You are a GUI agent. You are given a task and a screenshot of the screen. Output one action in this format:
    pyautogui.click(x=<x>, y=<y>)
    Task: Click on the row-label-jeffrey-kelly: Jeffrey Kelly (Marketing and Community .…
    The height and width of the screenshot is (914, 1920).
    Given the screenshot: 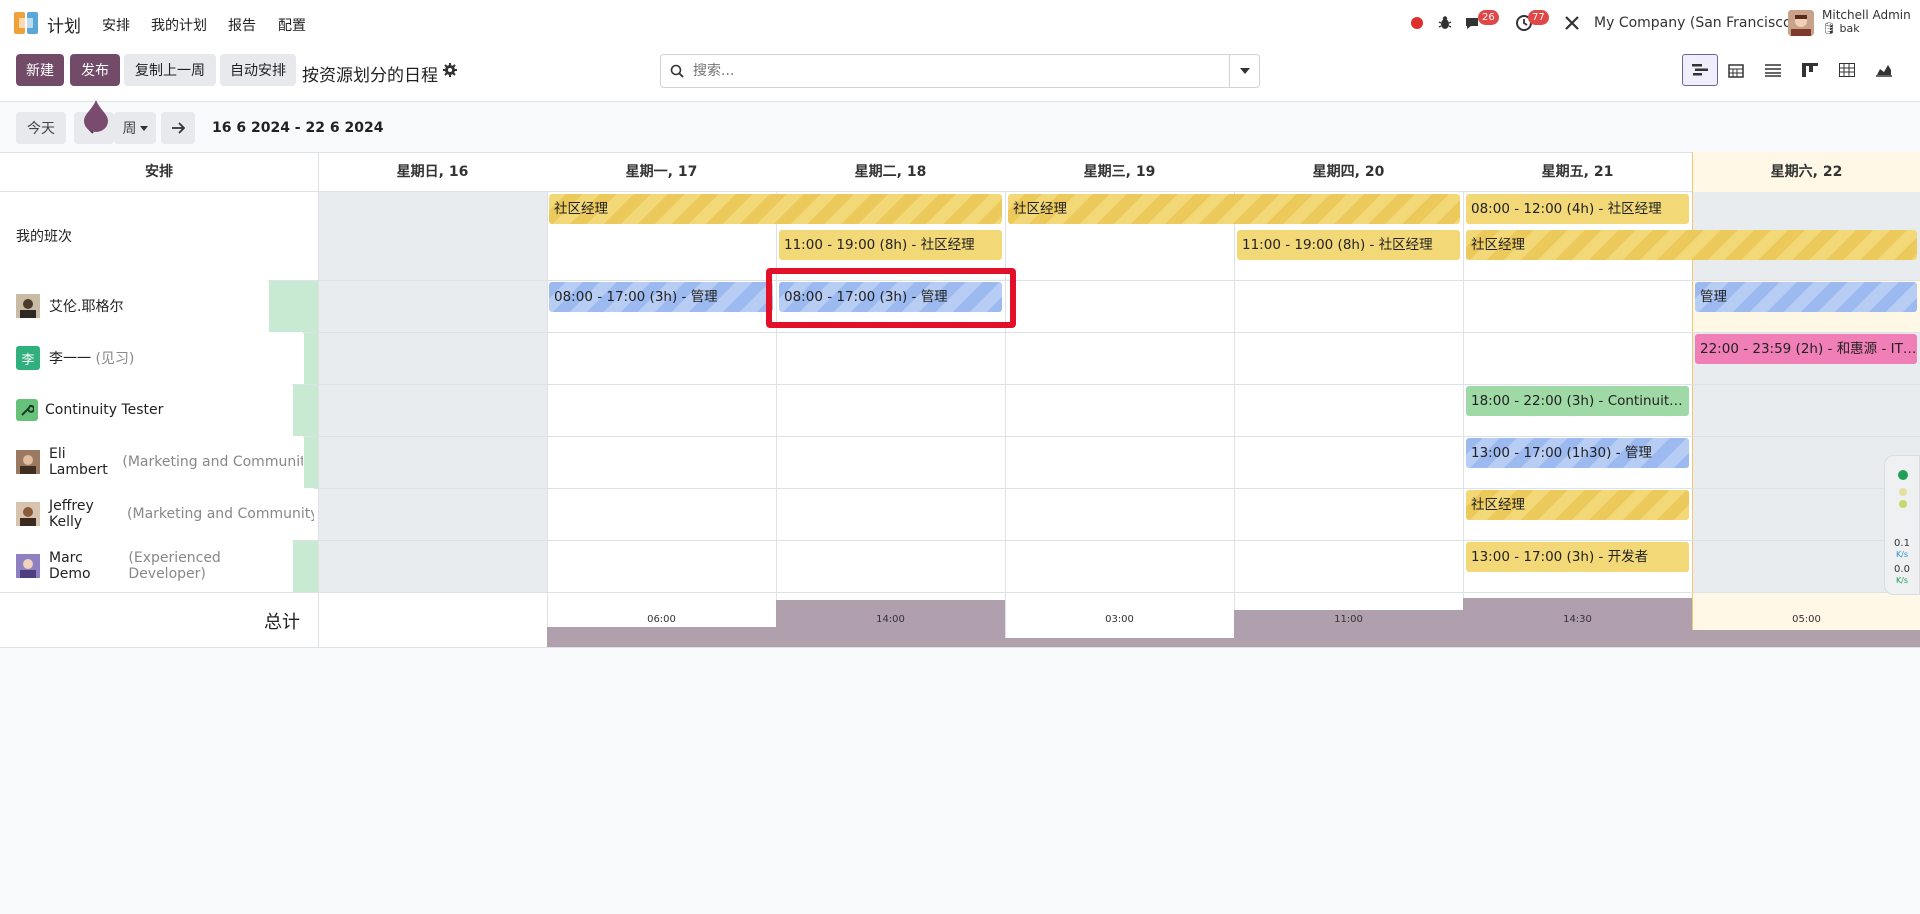 What is the action you would take?
    pyautogui.click(x=157, y=514)
    